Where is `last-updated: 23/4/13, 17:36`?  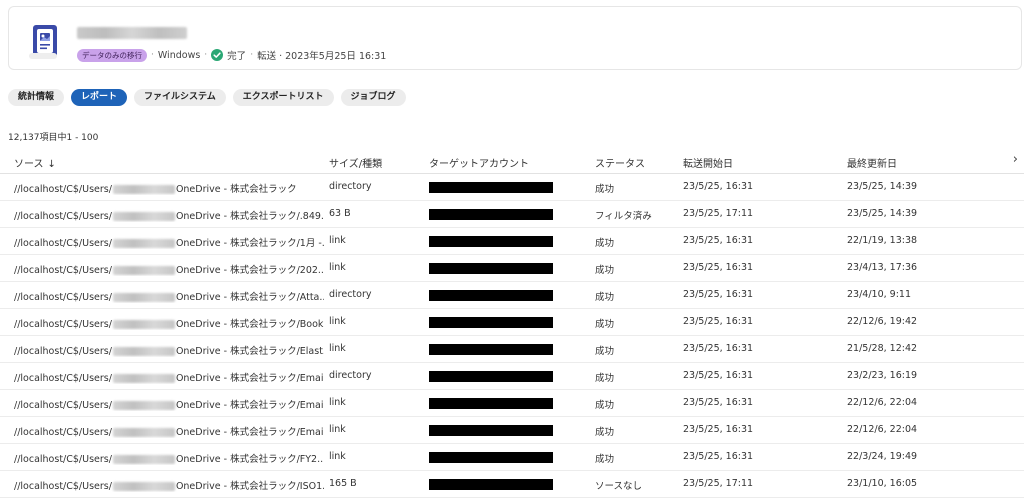
last-updated: 23/4/13, 17:36 is located at coordinates (882, 267).